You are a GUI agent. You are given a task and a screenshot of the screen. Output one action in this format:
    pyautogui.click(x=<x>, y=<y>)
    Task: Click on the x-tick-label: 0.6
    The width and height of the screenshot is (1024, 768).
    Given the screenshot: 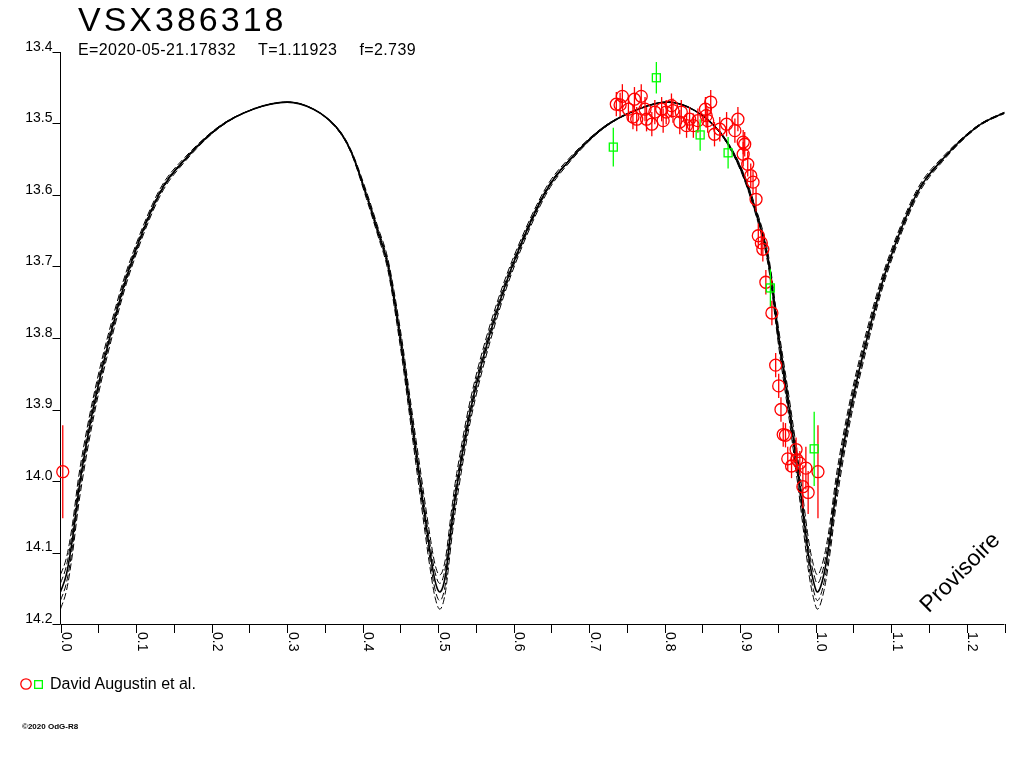 What is the action you would take?
    pyautogui.click(x=520, y=642)
    